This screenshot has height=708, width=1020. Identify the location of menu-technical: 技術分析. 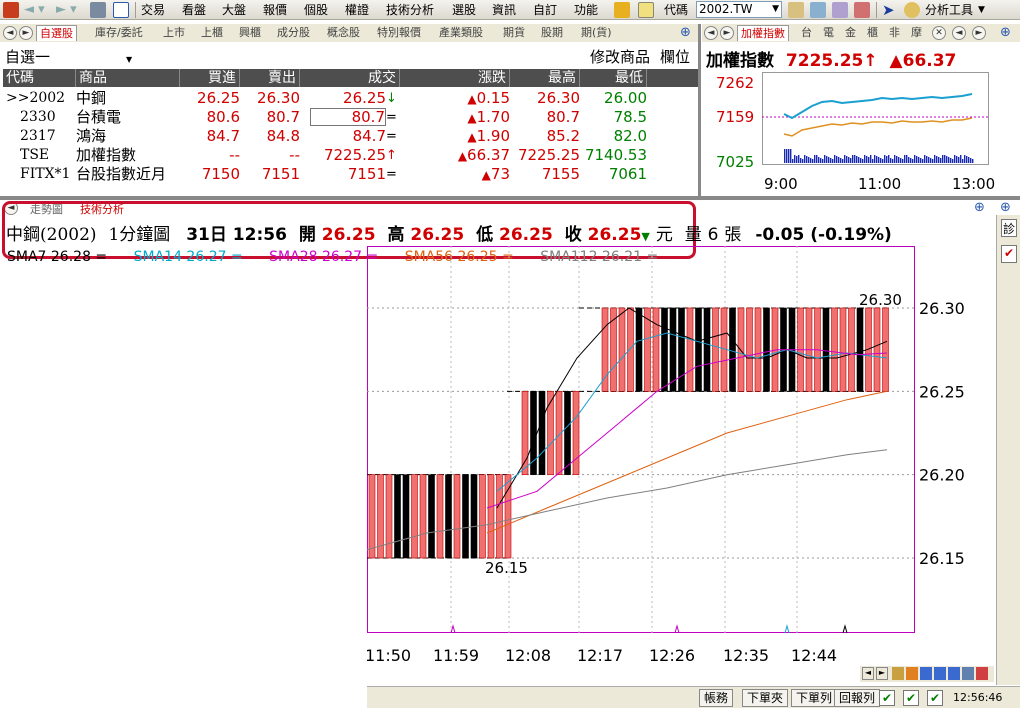
(410, 10).